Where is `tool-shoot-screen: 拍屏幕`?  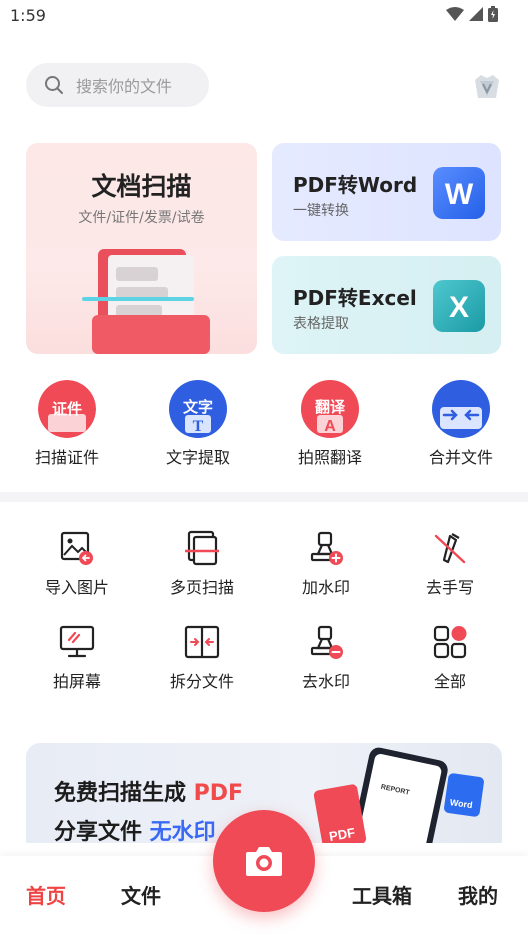
tool-shoot-screen: 拍屏幕 is located at coordinates (77, 658).